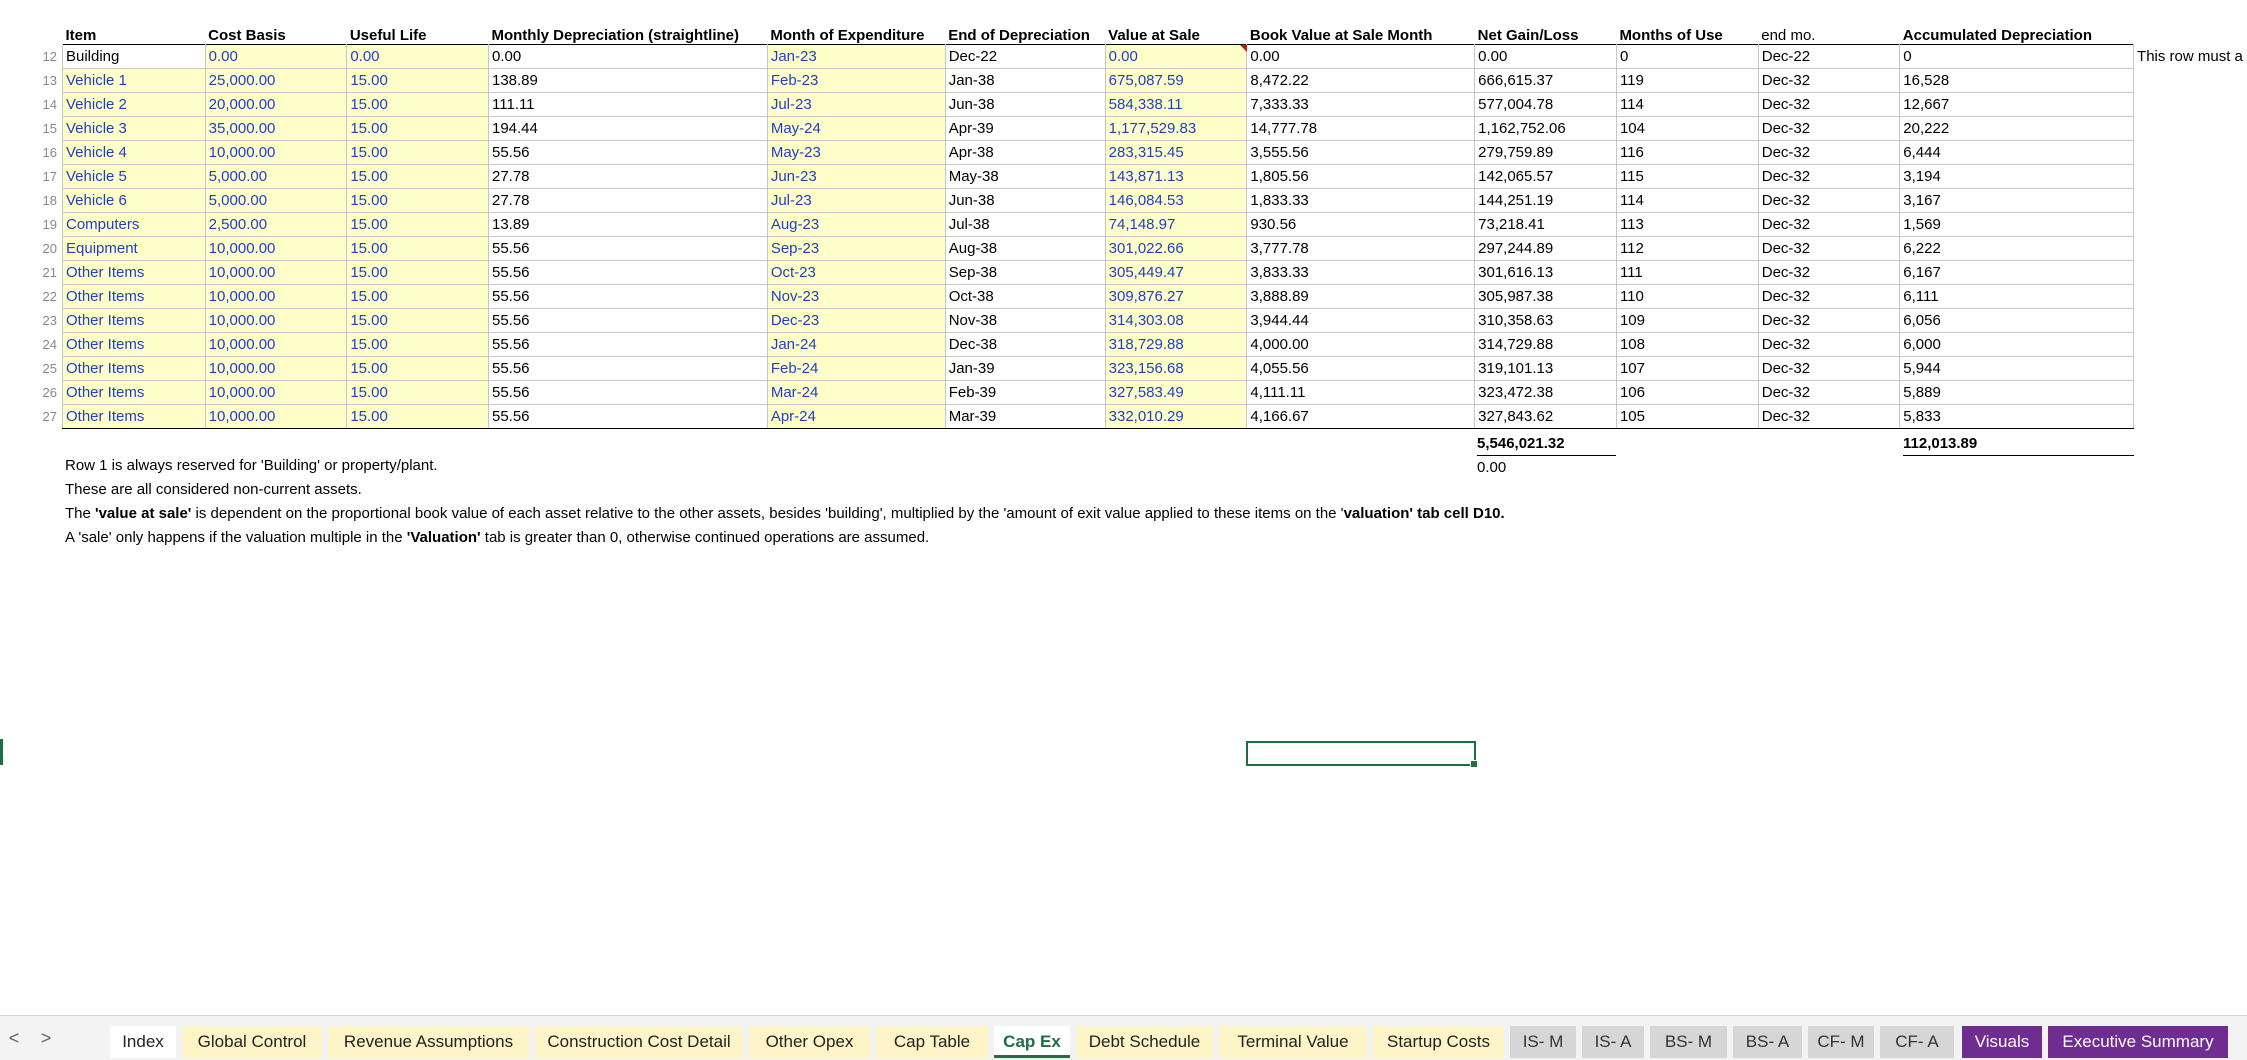 Image resolution: width=2247 pixels, height=1060 pixels. What do you see at coordinates (276, 200) in the screenshot?
I see `cost-basis-cell: 5,000.00` at bounding box center [276, 200].